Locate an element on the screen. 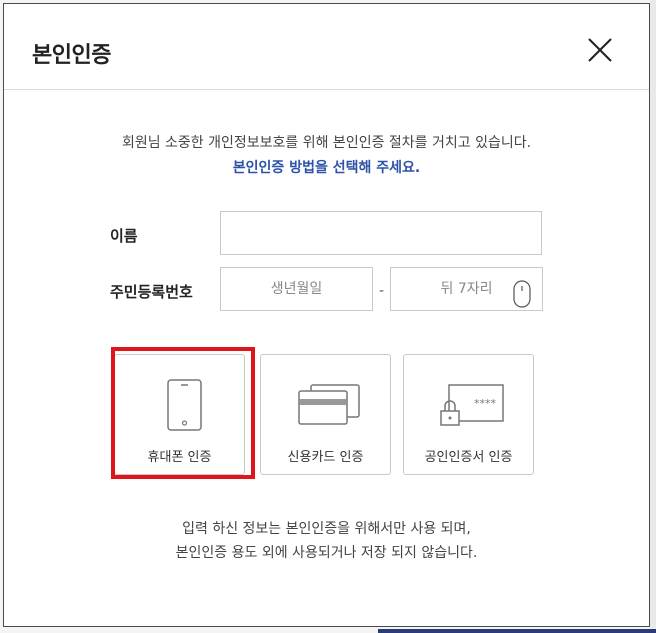  selected-method-highlight is located at coordinates (183, 413).